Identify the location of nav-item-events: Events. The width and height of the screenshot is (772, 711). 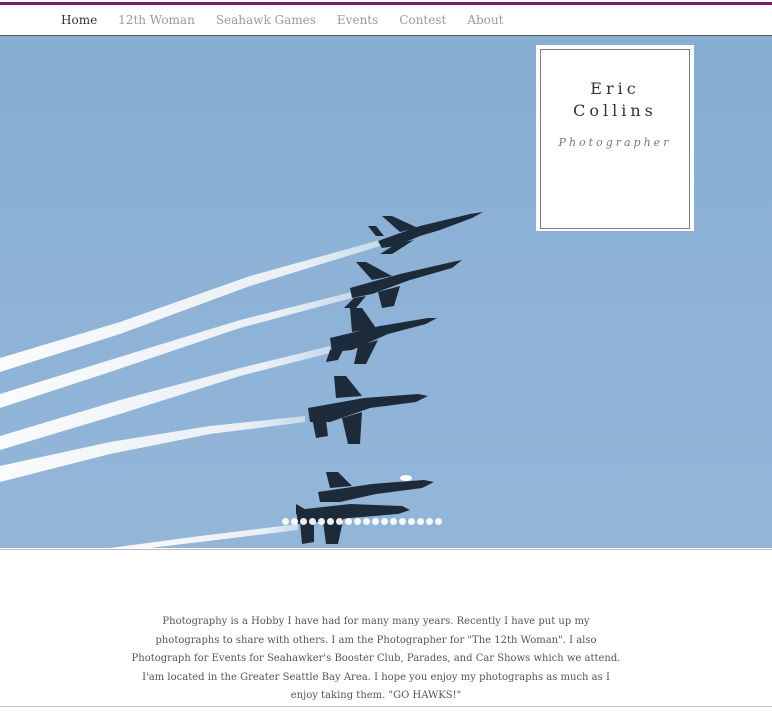
(357, 20).